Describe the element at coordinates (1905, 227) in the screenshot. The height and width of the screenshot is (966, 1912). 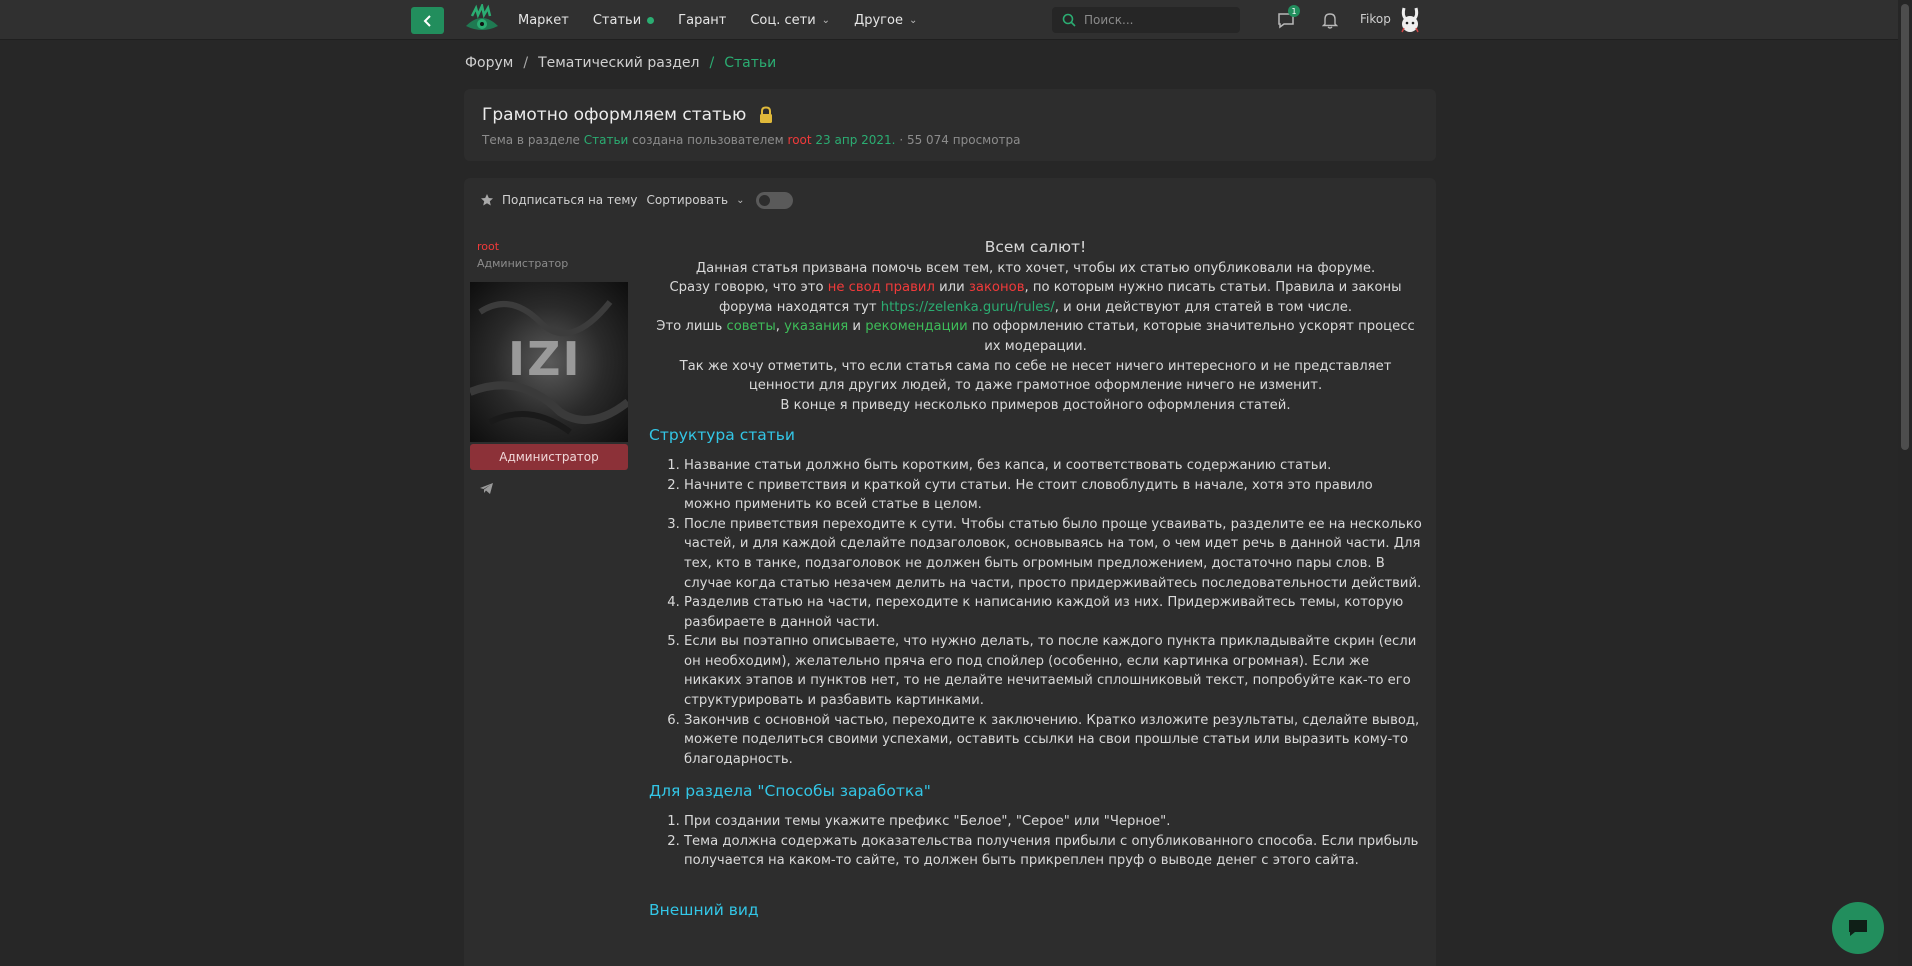
I see `scrollbar-thumb` at that location.